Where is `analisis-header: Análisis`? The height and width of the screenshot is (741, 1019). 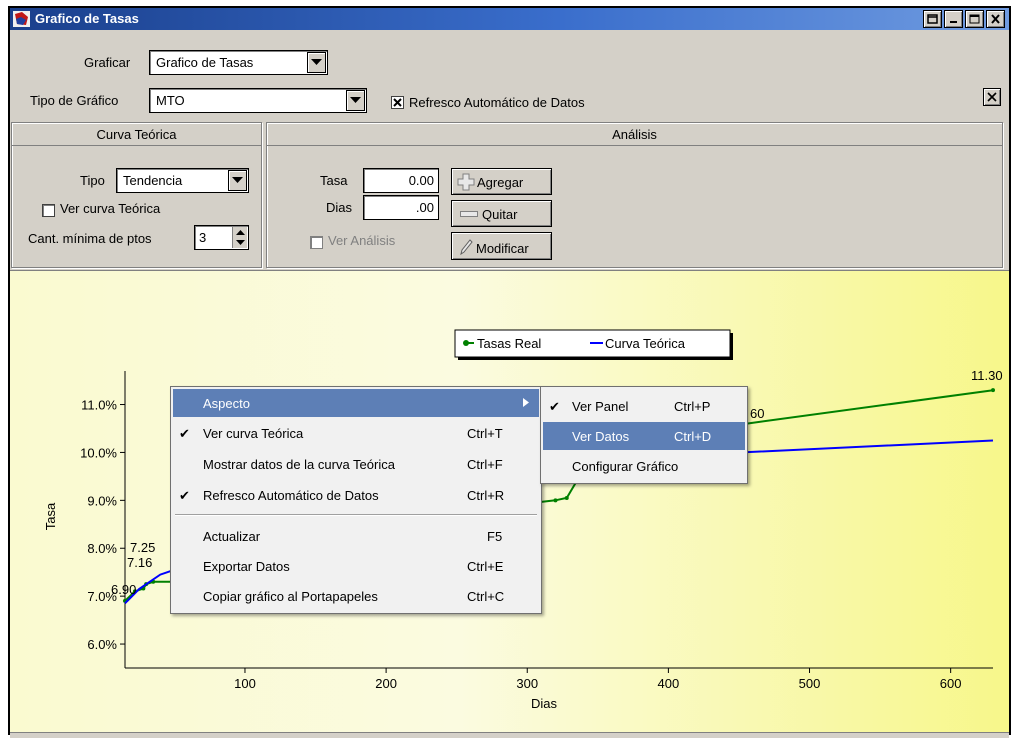 analisis-header: Análisis is located at coordinates (634, 134).